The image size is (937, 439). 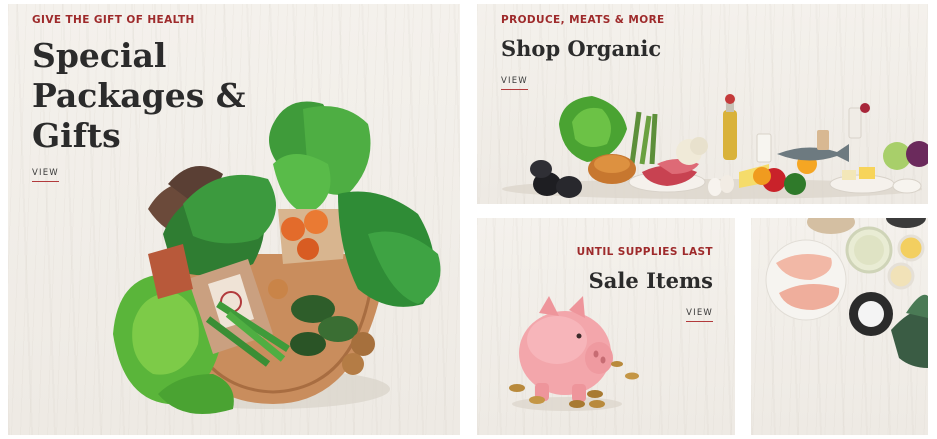 What do you see at coordinates (574, 353) in the screenshot?
I see `piggy-bank-image` at bounding box center [574, 353].